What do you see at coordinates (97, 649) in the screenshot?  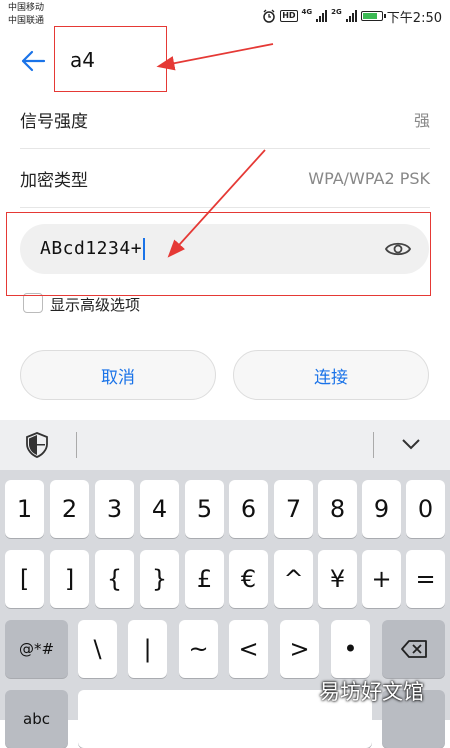 I see `key-backslash: \` at bounding box center [97, 649].